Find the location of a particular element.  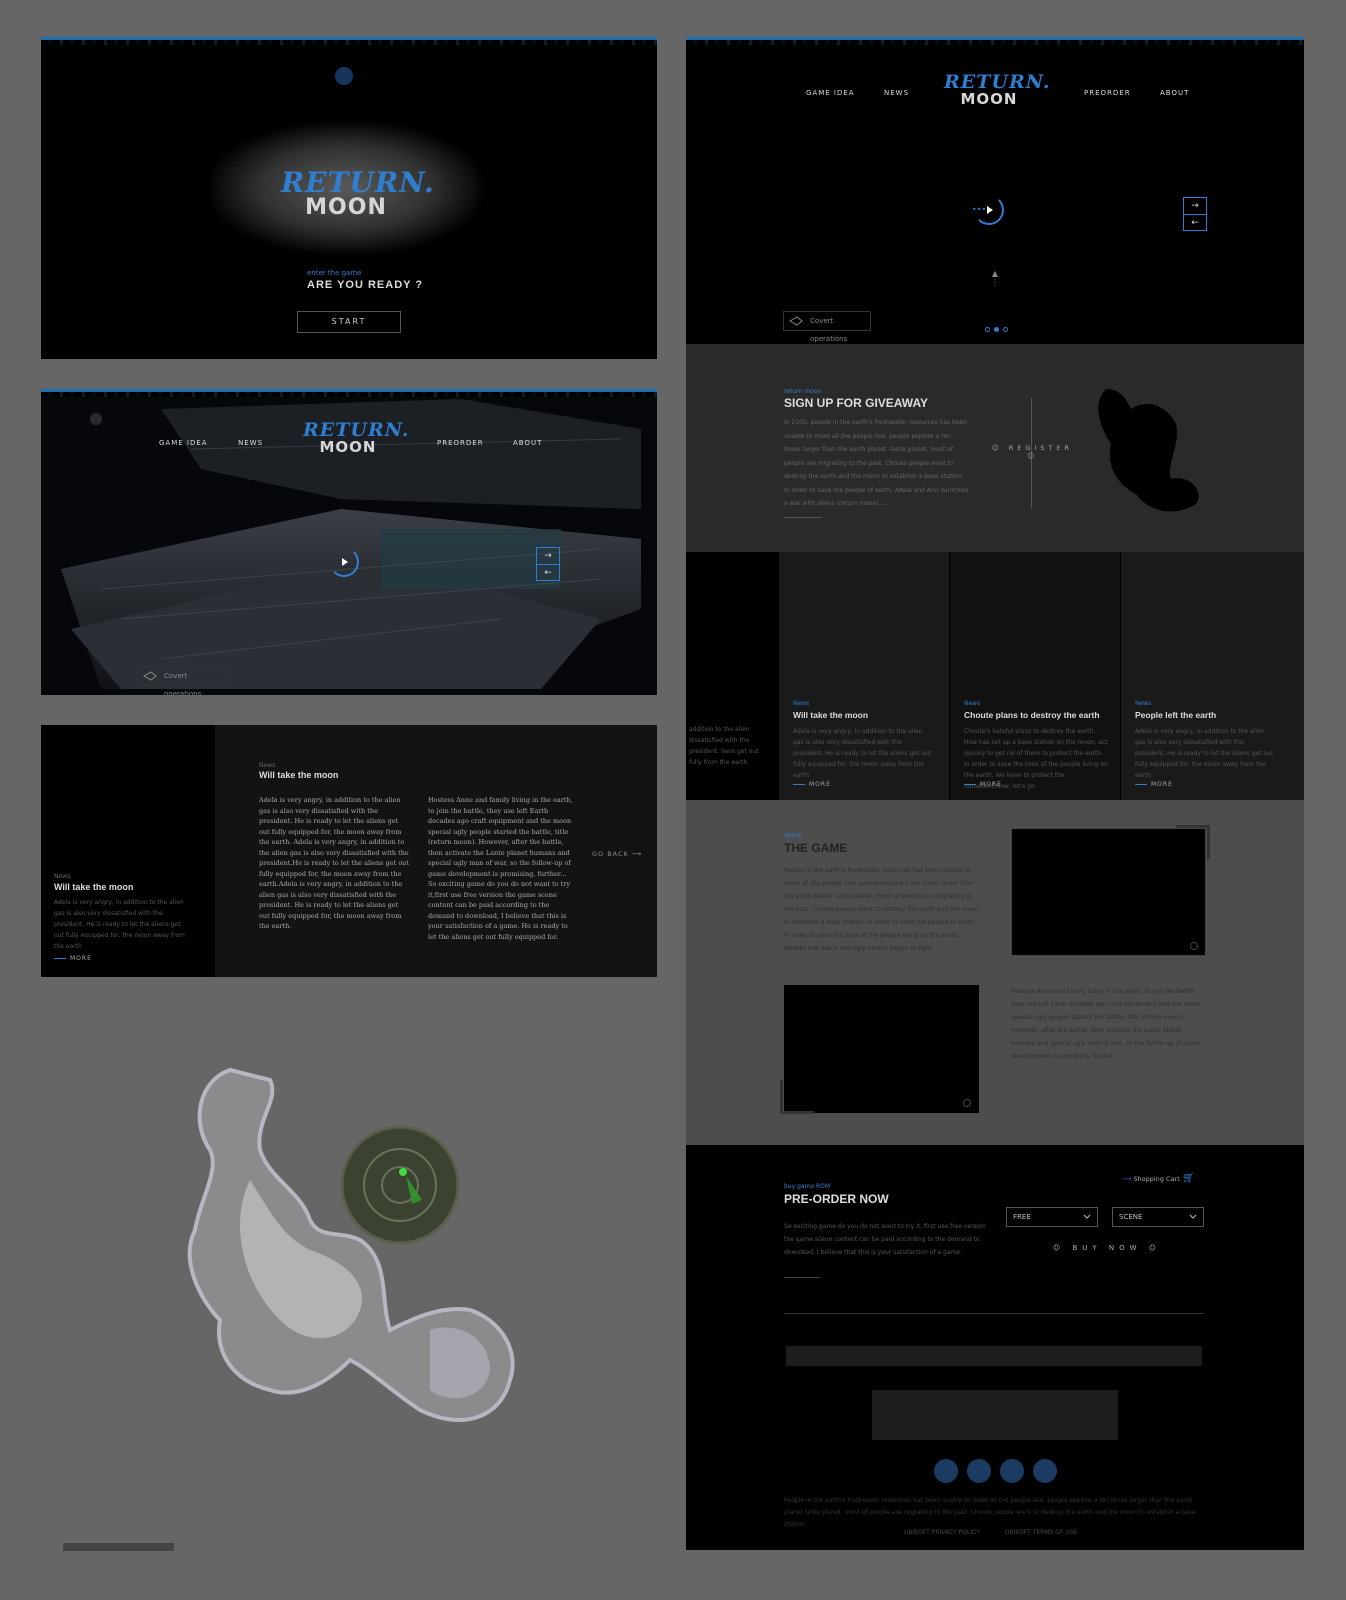

scroll-indicator is located at coordinates (118, 1547).